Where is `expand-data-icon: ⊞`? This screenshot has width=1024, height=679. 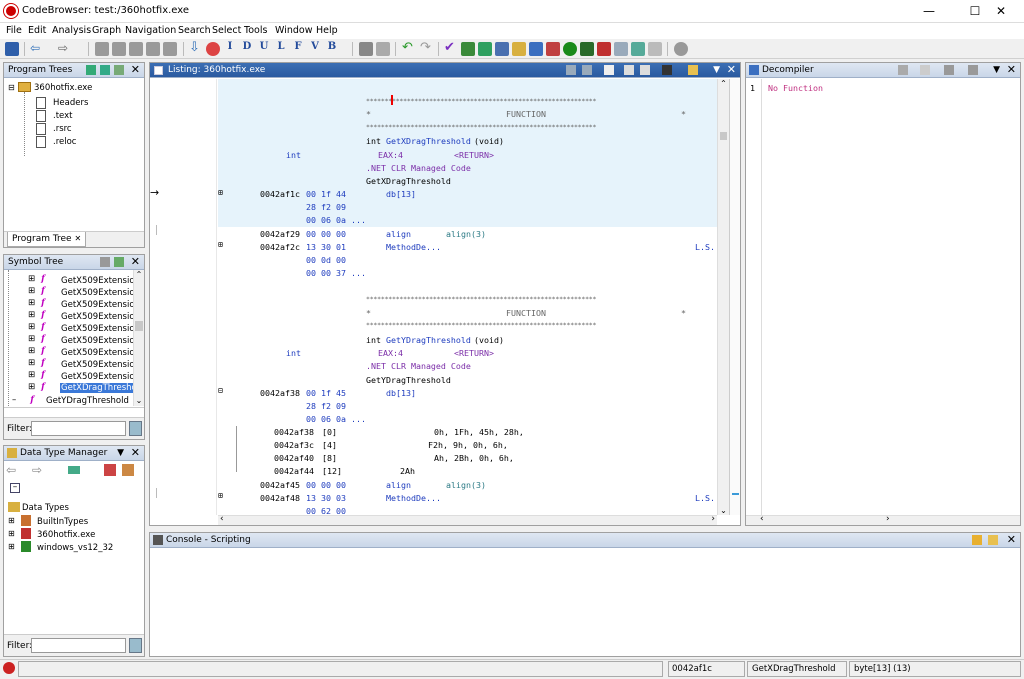
expand-data-icon: ⊞ is located at coordinates (220, 244).